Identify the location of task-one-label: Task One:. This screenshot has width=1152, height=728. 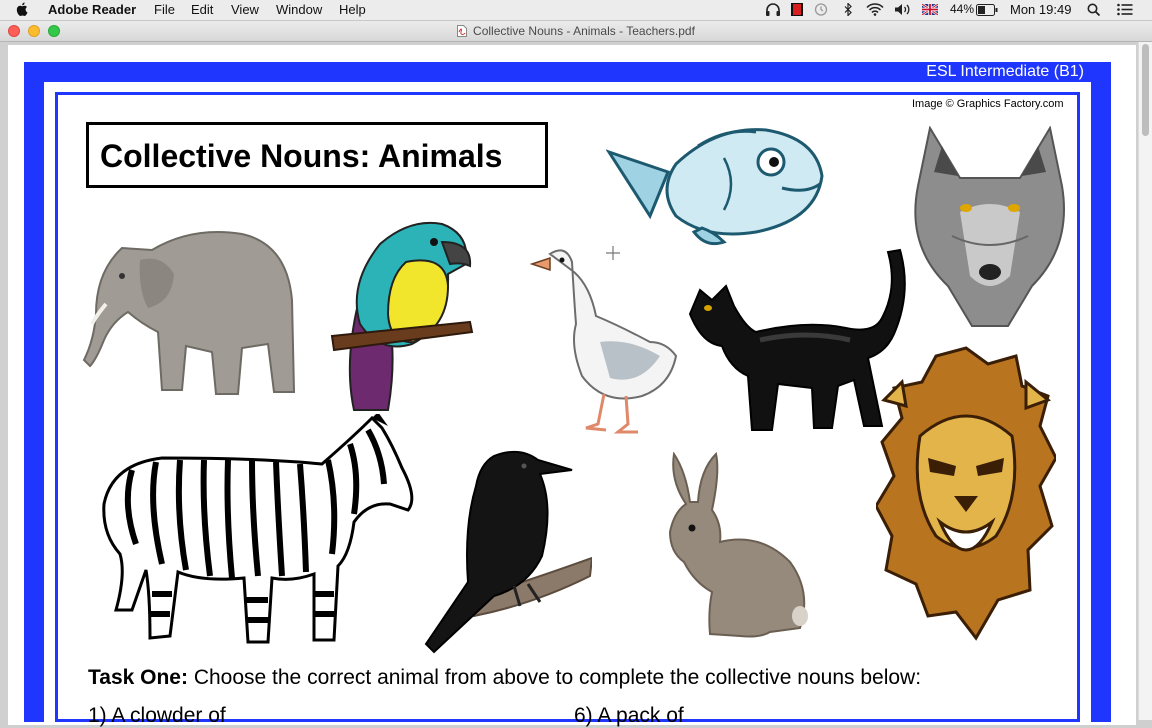
(138, 677).